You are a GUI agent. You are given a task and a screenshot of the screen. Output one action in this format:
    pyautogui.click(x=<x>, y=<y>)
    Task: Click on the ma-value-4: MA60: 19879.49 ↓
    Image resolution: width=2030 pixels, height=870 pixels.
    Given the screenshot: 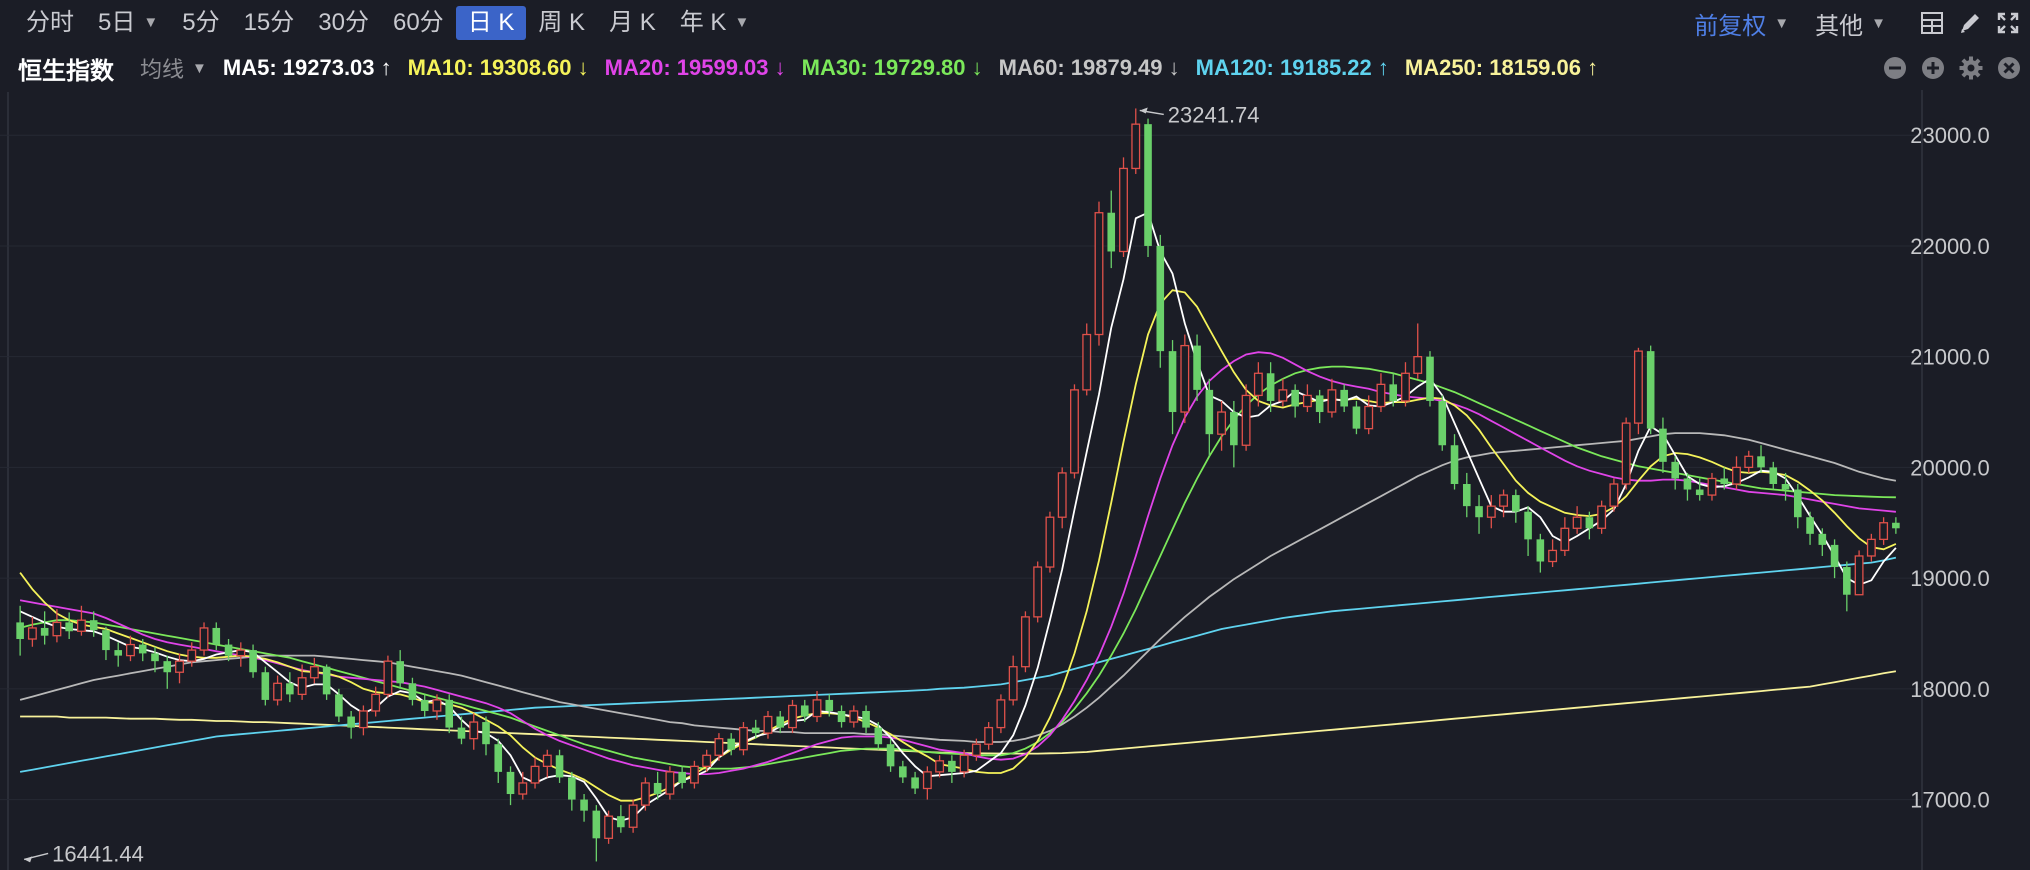 What is the action you would take?
    pyautogui.click(x=1089, y=67)
    